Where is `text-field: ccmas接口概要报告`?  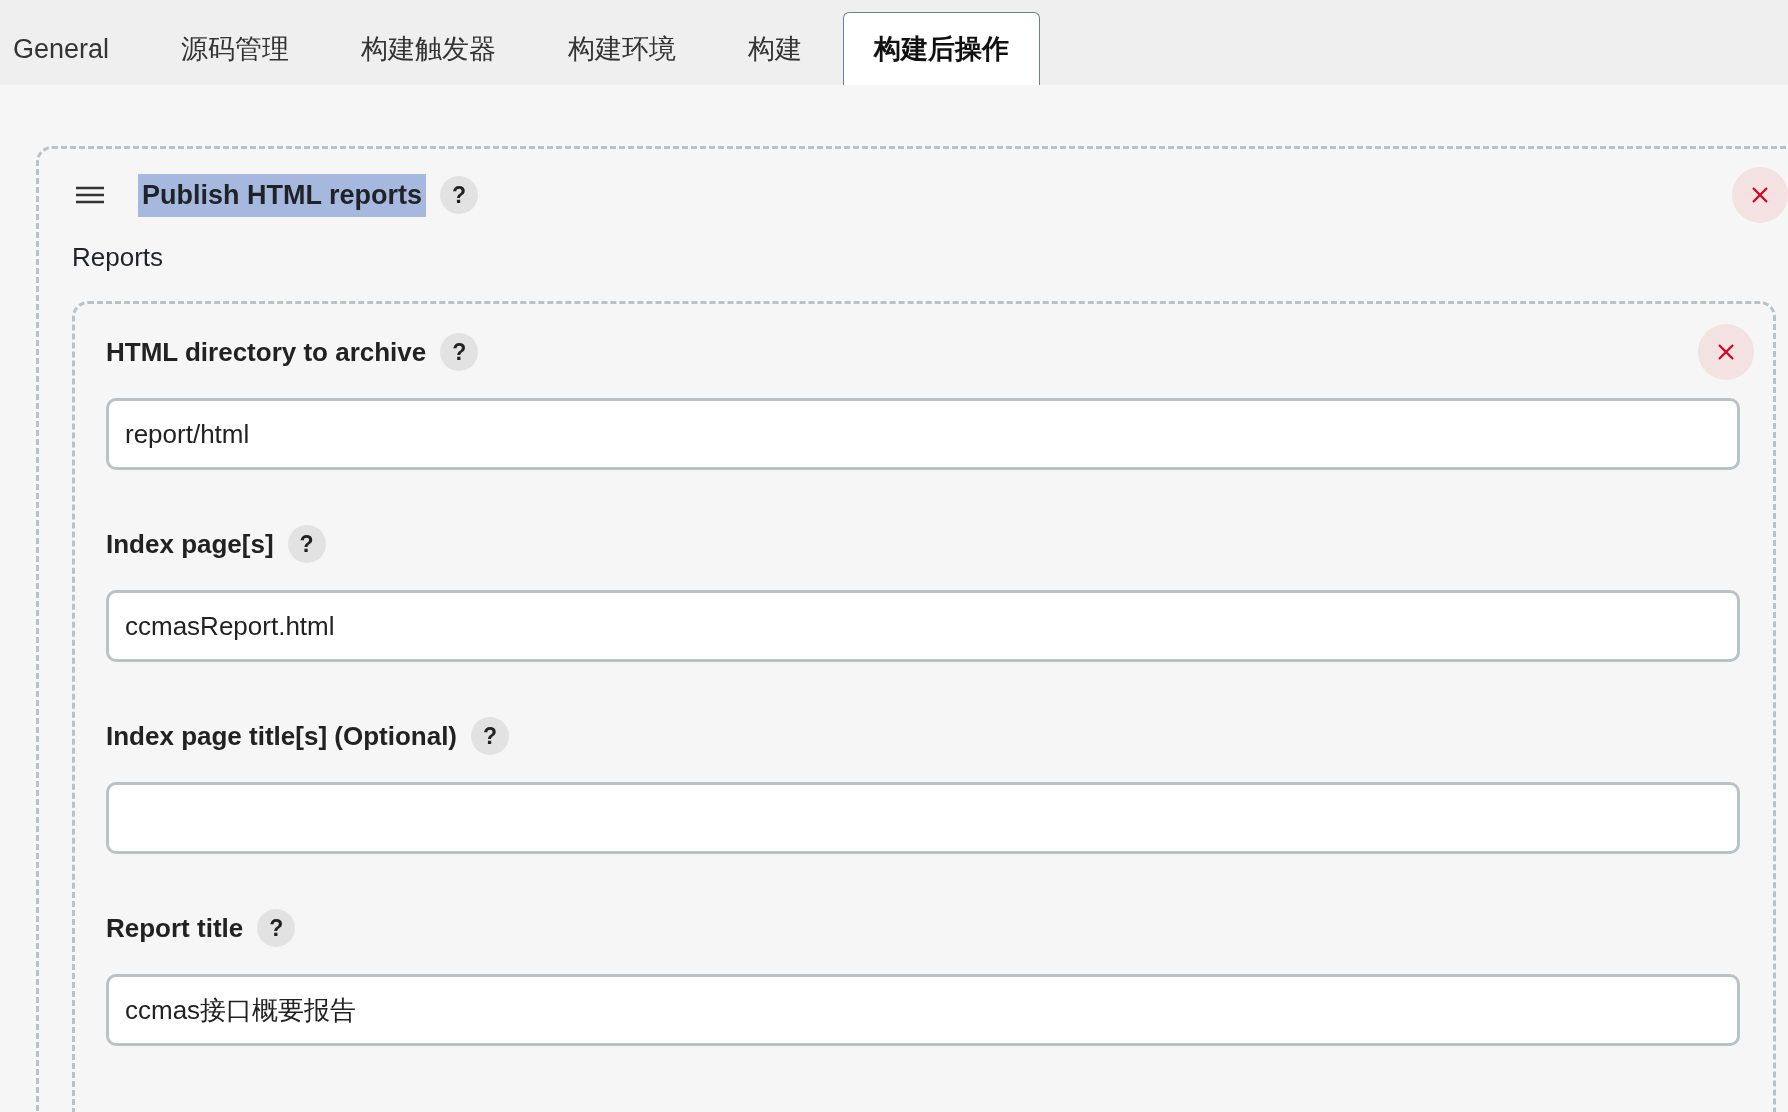 text-field: ccmas接口概要报告 is located at coordinates (923, 1010).